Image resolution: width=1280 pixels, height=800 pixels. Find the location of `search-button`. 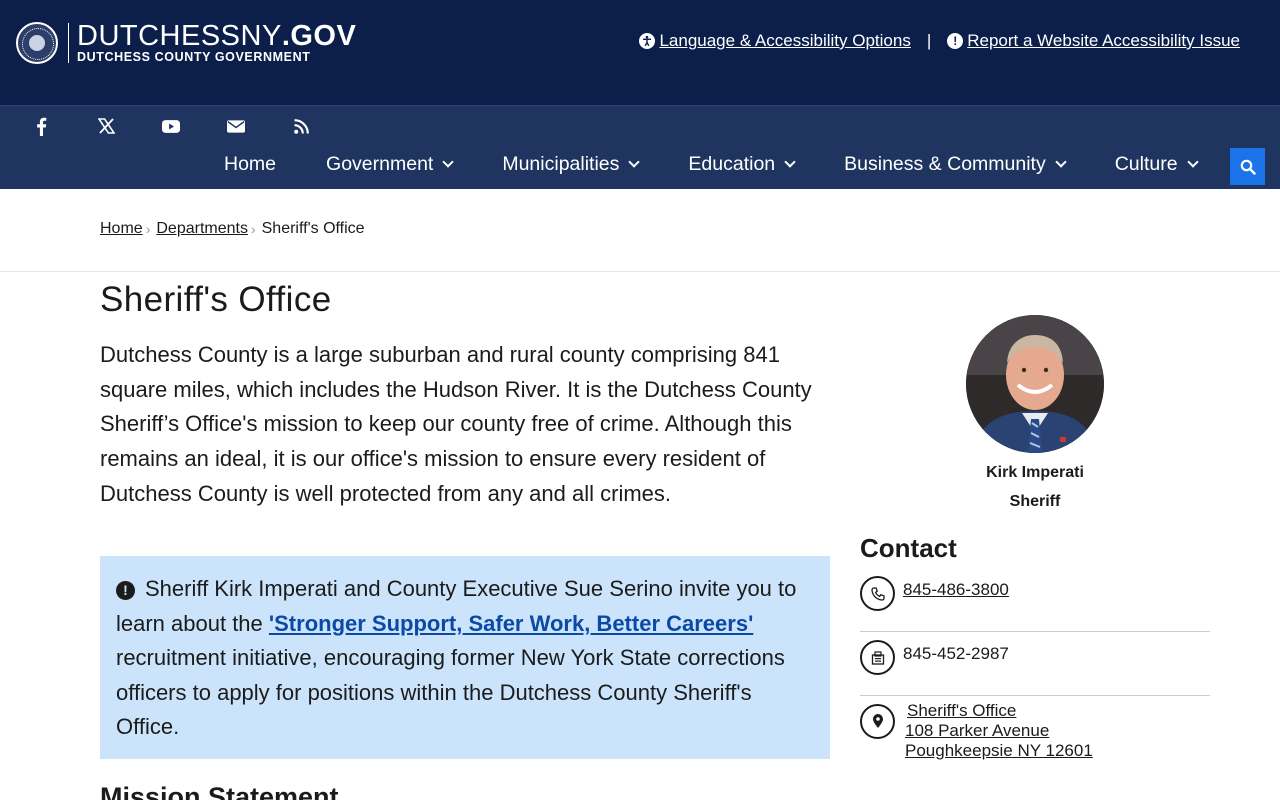

search-button is located at coordinates (1247, 166).